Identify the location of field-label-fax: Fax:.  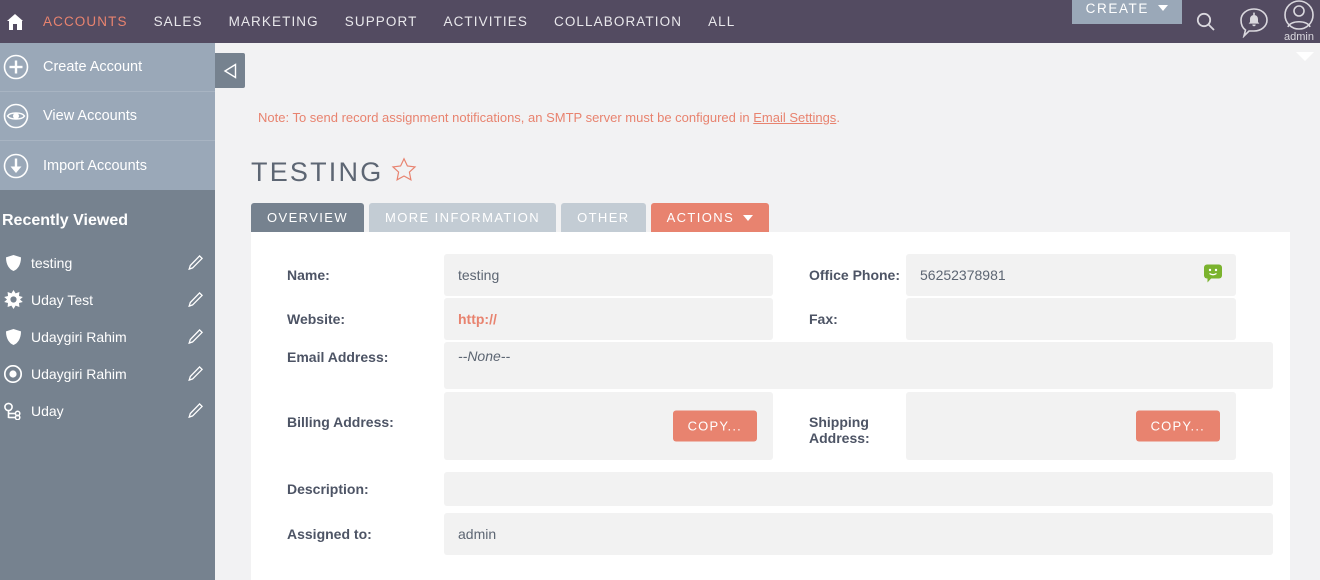
(823, 319).